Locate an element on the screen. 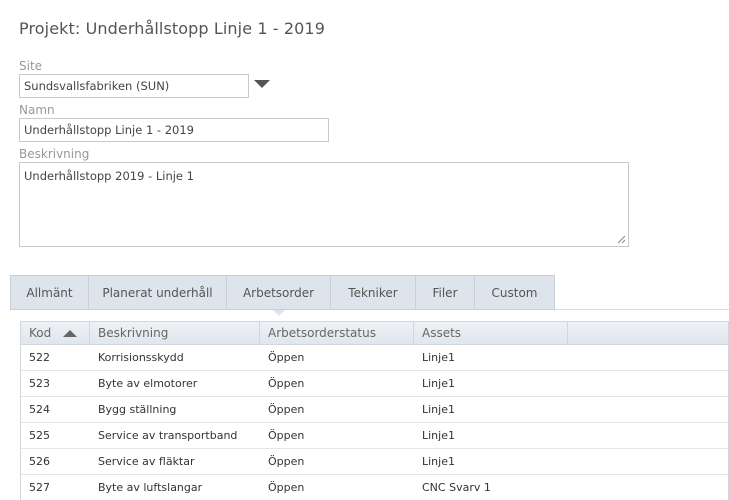  name-field: Underhållstopp Linje 1 - 2019 is located at coordinates (174, 130).